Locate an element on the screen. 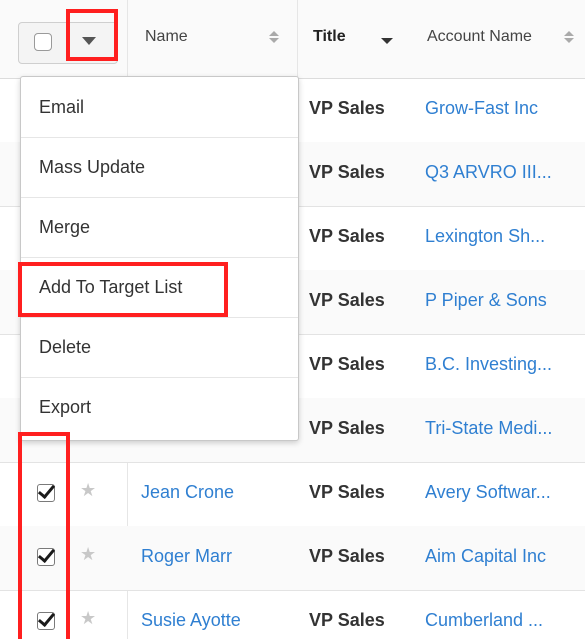 This screenshot has height=639, width=585. column-header-account-name: Account Name is located at coordinates (479, 37).